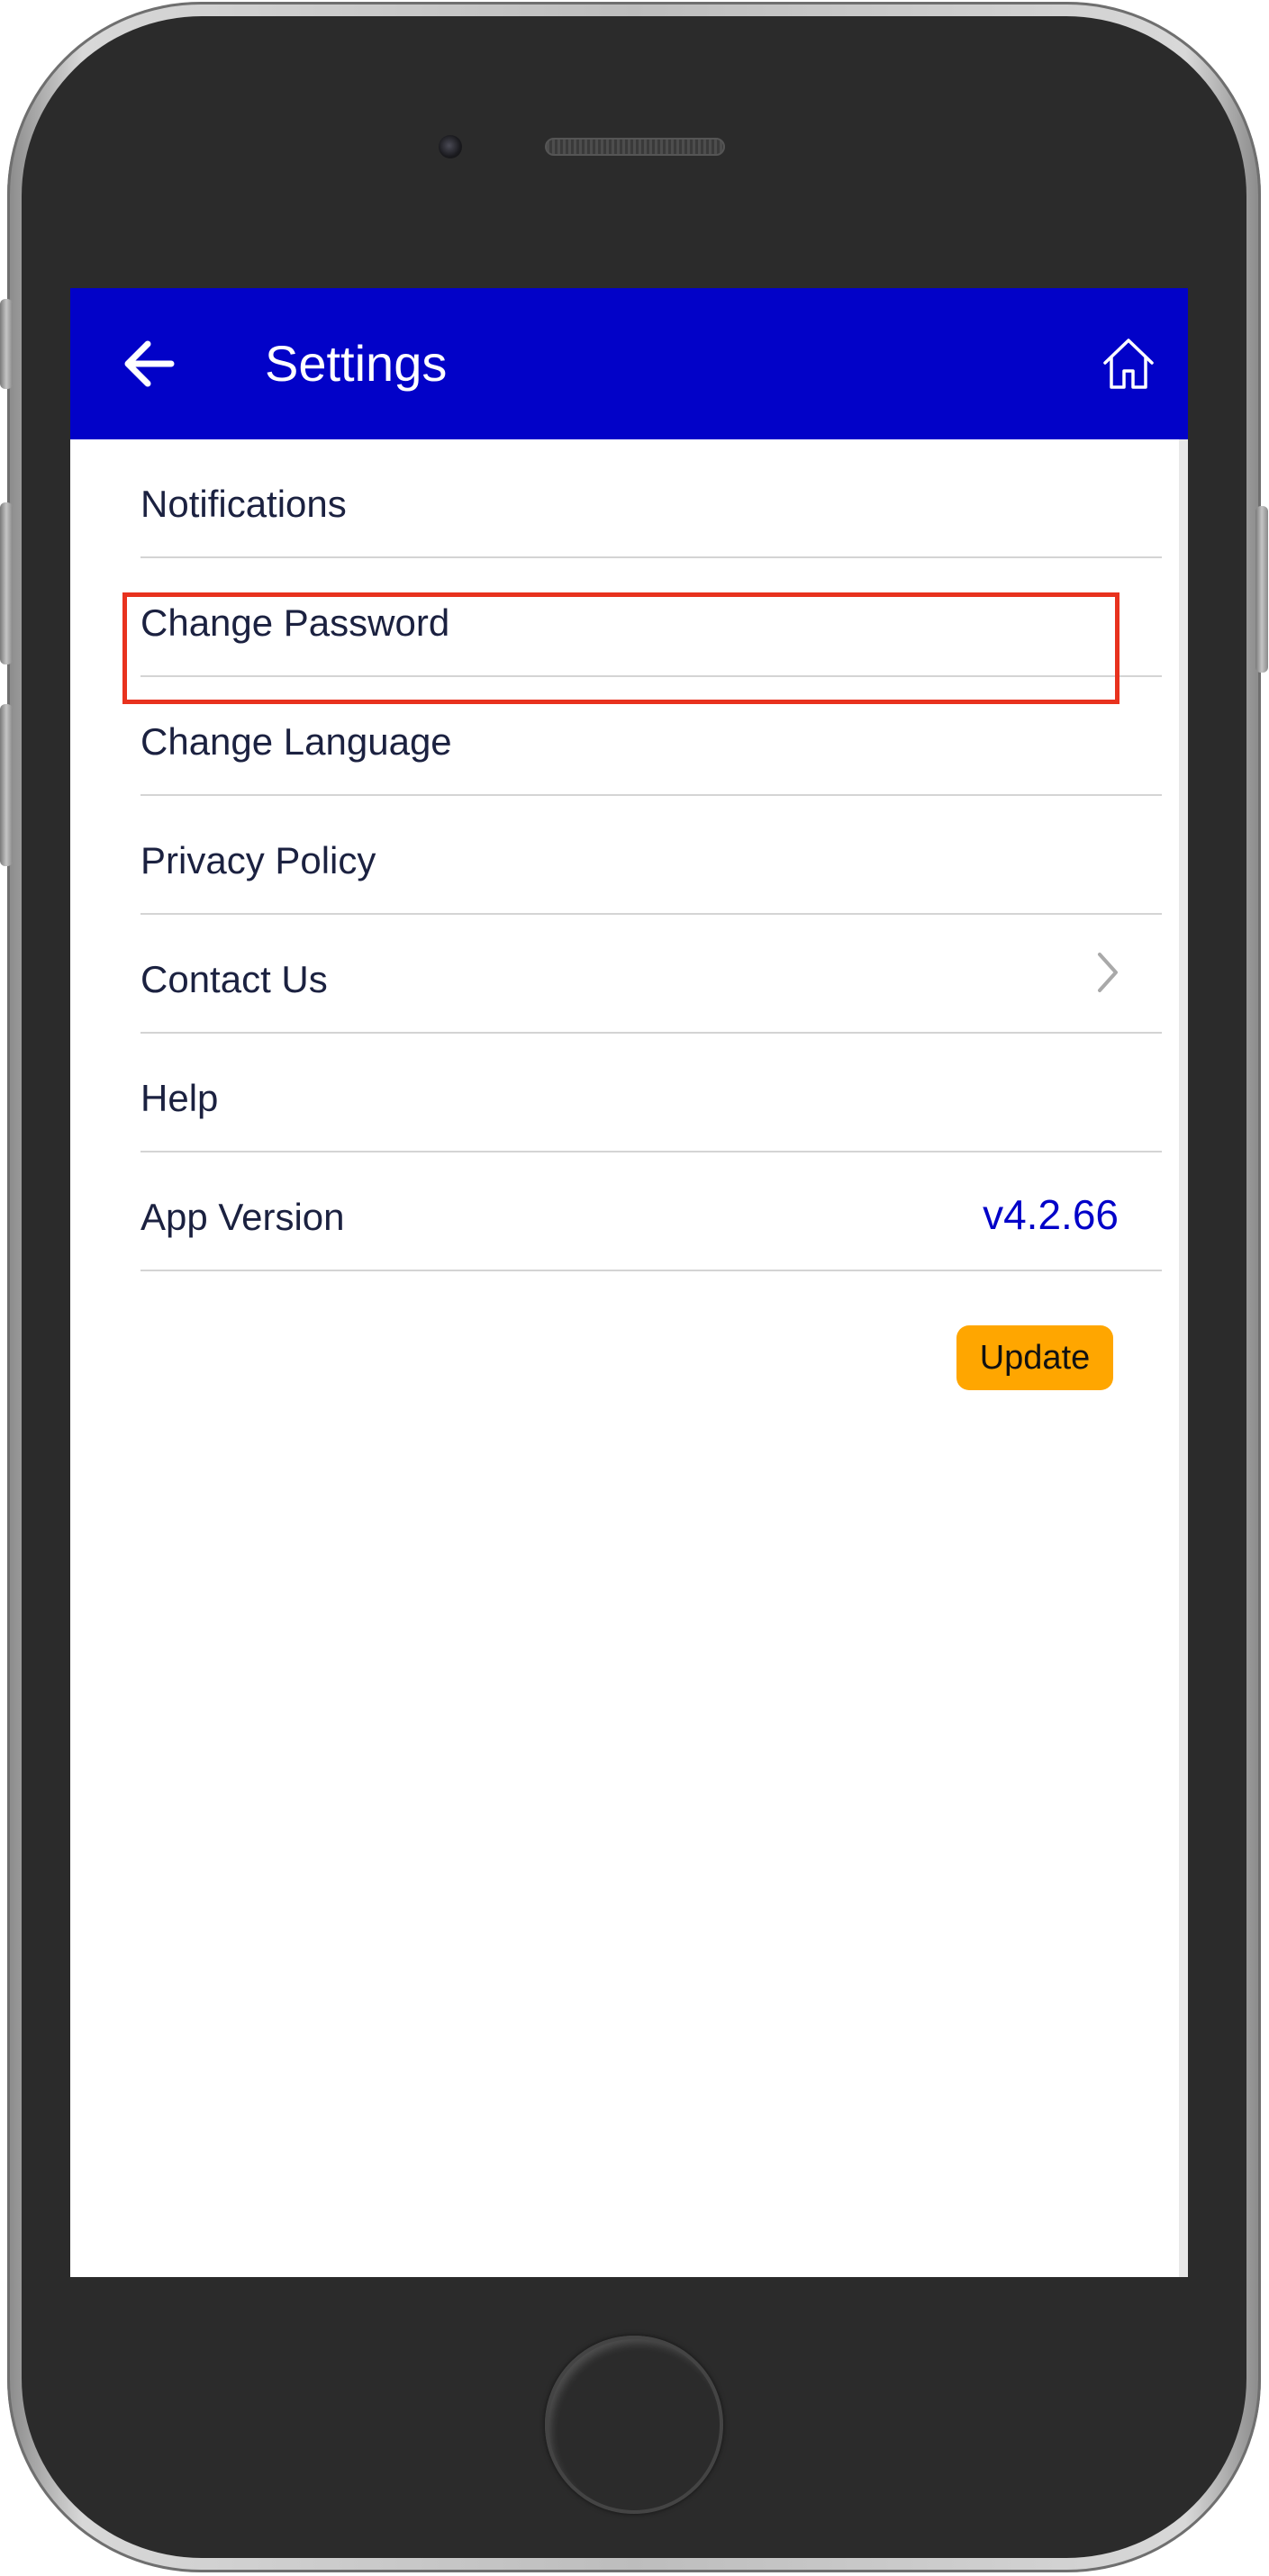 The height and width of the screenshot is (2576, 1269). I want to click on earpiece-speaker, so click(635, 147).